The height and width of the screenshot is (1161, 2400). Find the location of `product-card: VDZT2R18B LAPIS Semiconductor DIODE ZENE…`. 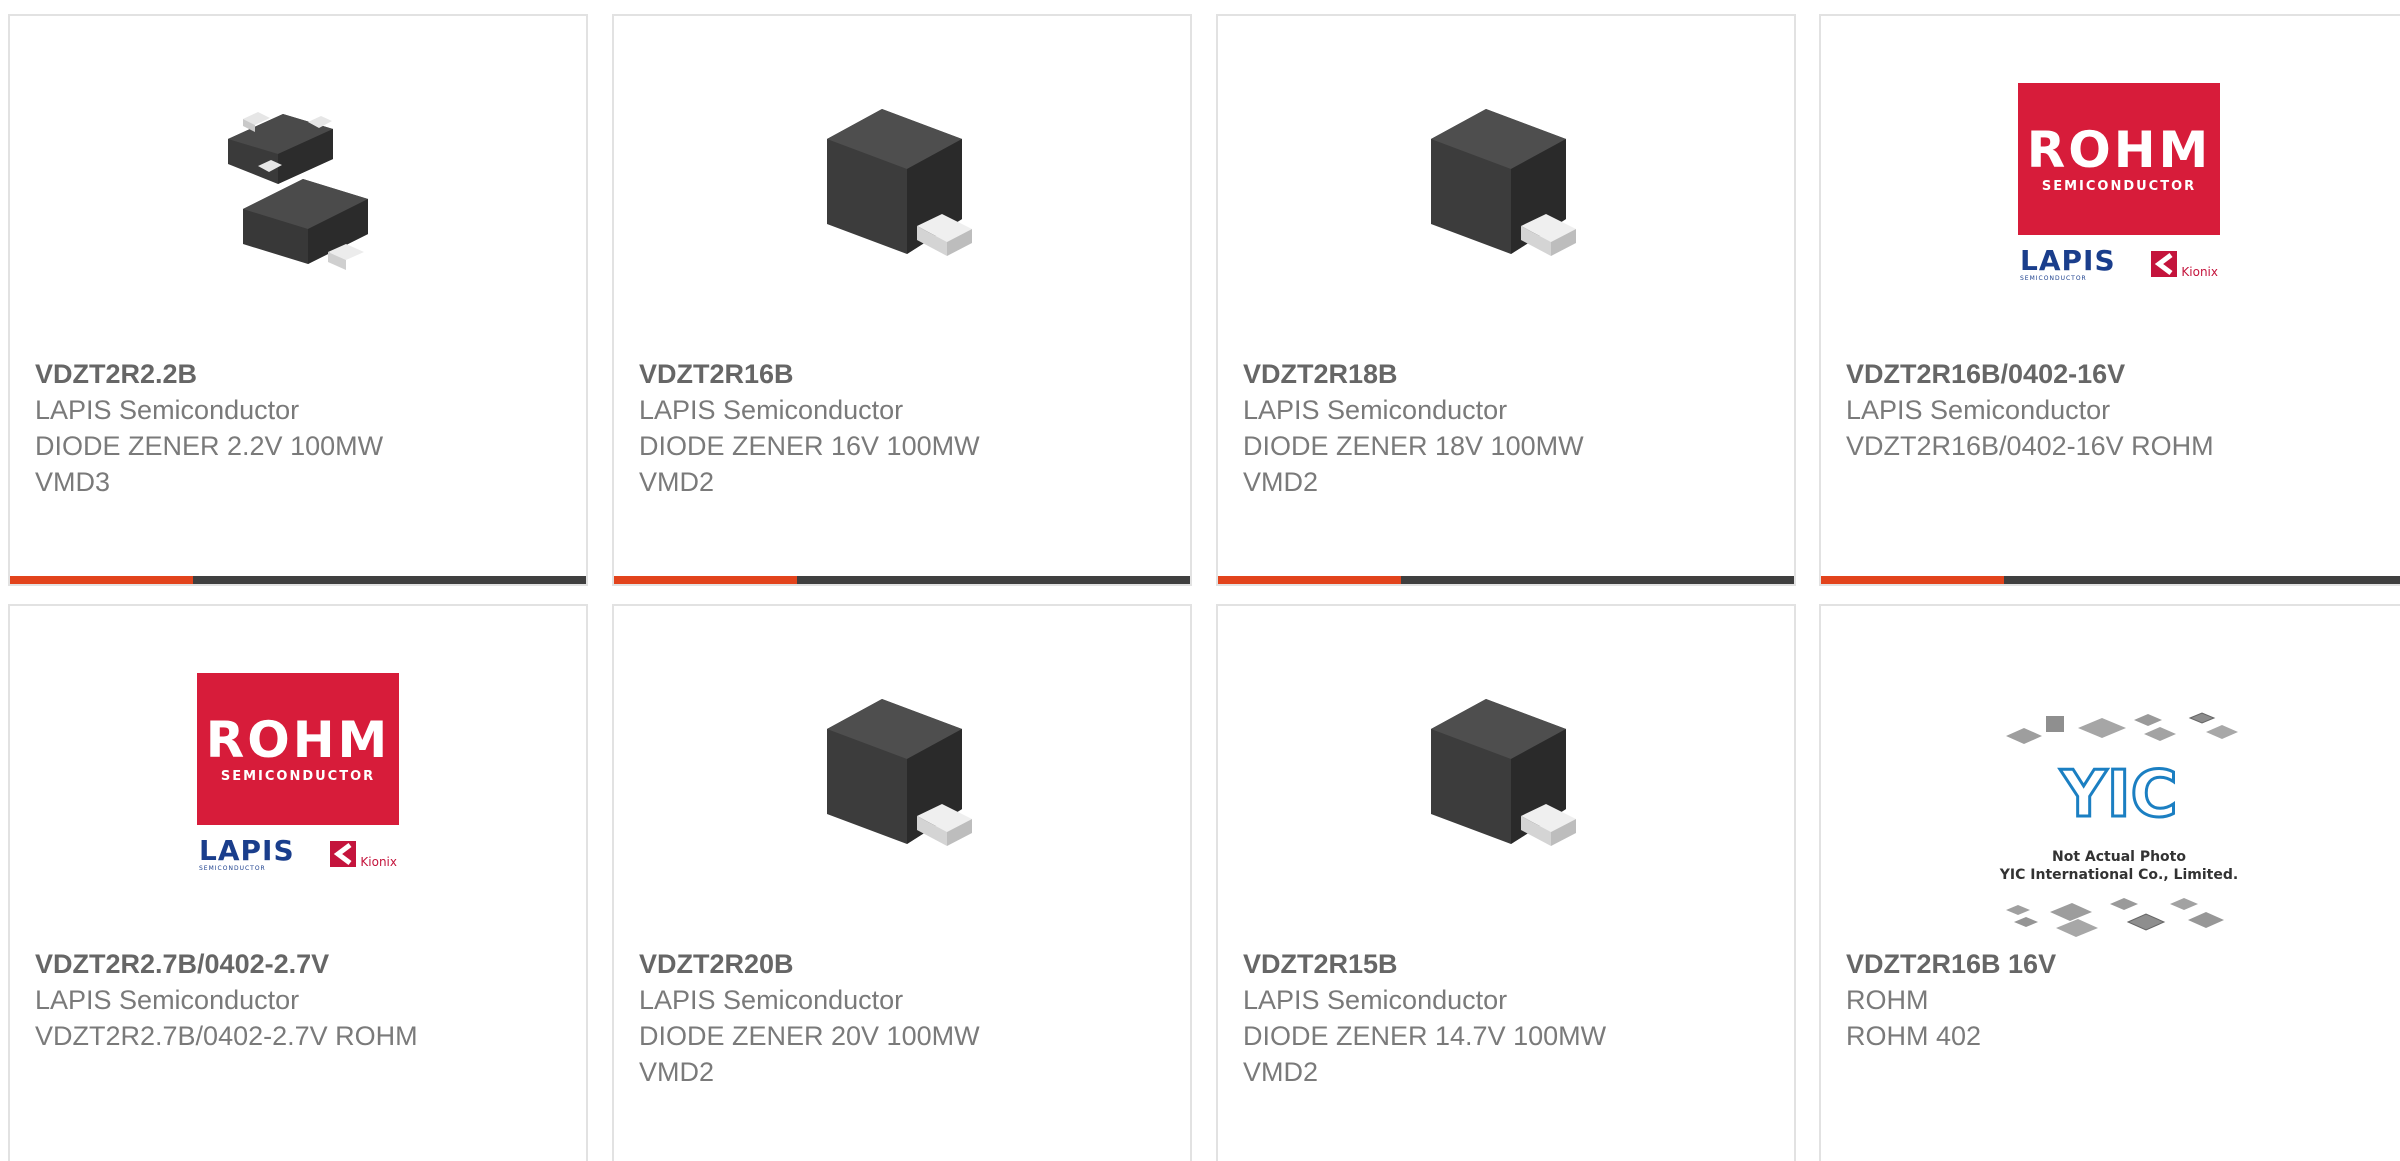

product-card: VDZT2R18B LAPIS Semiconductor DIODE ZENE… is located at coordinates (1506, 300).